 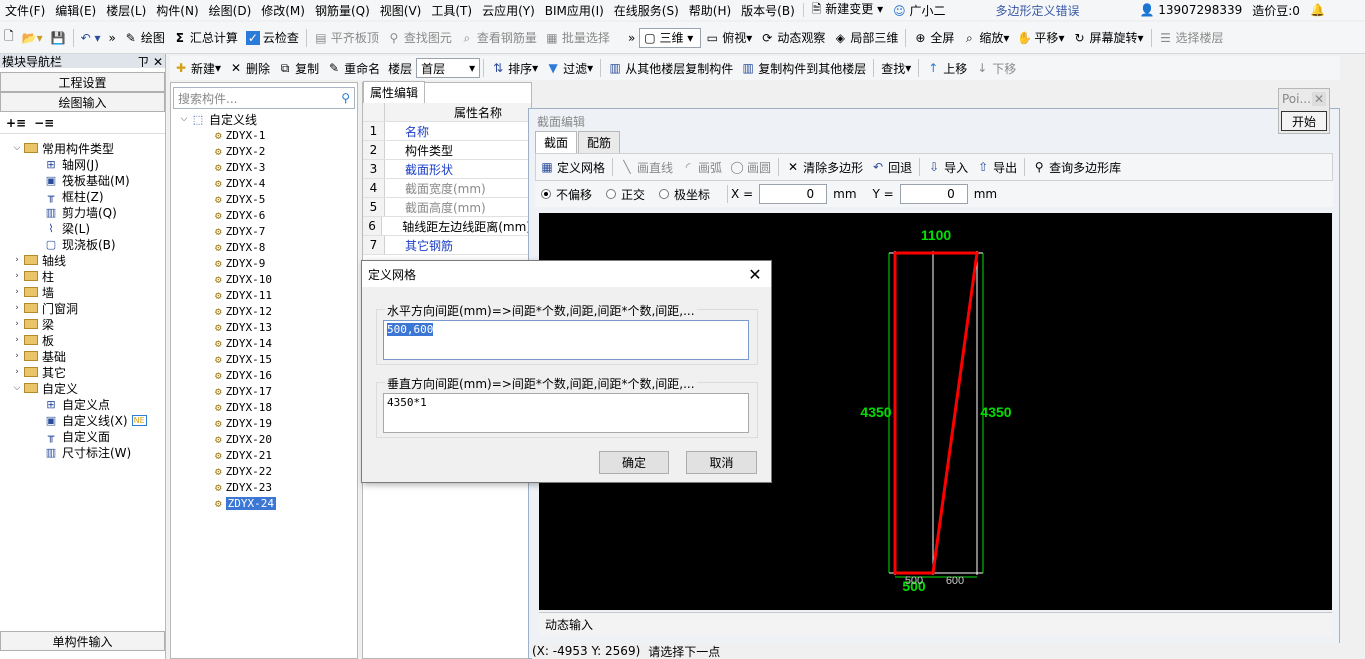 What do you see at coordinates (82, 308) in the screenshot?
I see `nav-tree-item: › 门窗洞` at bounding box center [82, 308].